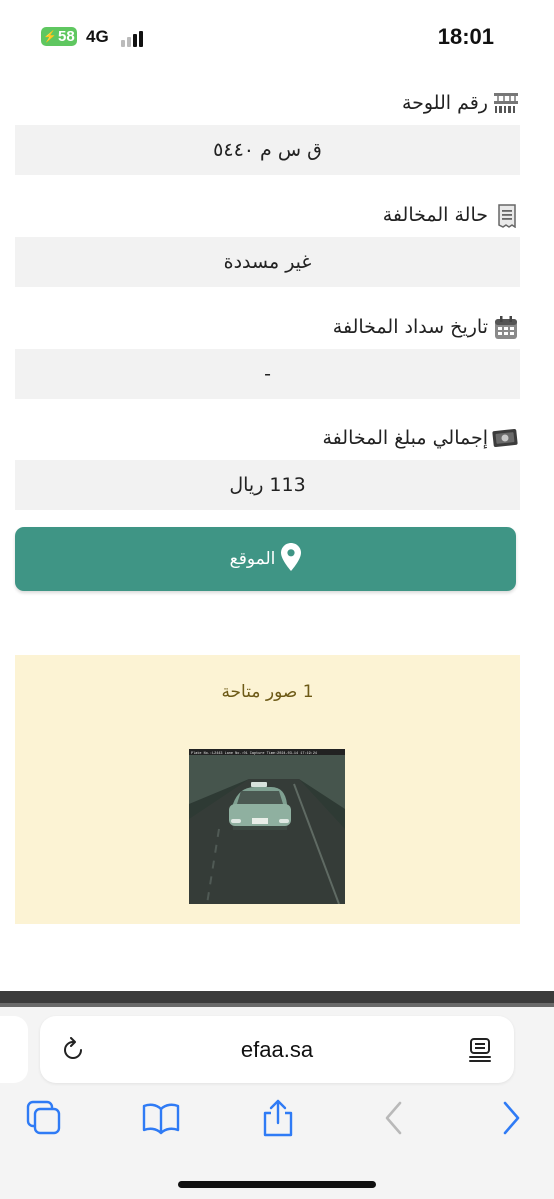 The image size is (554, 1199). What do you see at coordinates (506, 103) in the screenshot?
I see `barcode-icon` at bounding box center [506, 103].